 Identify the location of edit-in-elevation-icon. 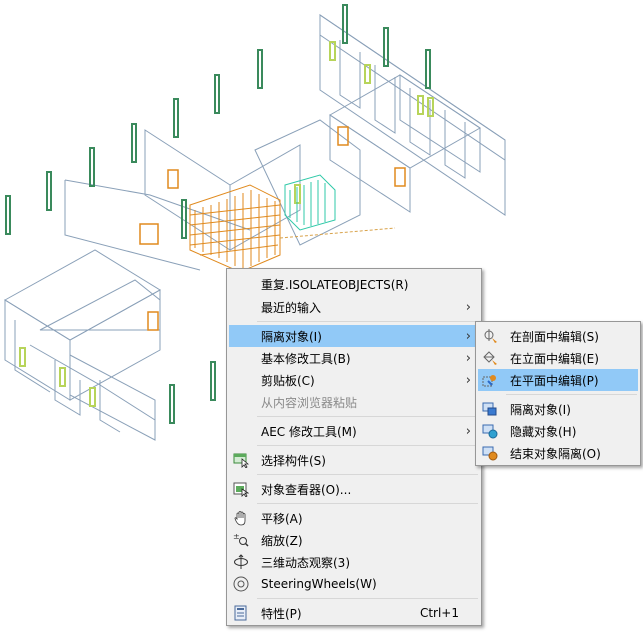
(490, 358).